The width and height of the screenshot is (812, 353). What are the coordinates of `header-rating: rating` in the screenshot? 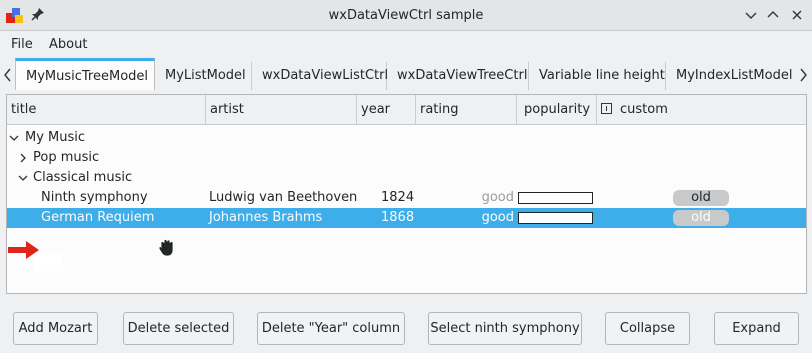 It's located at (466, 110).